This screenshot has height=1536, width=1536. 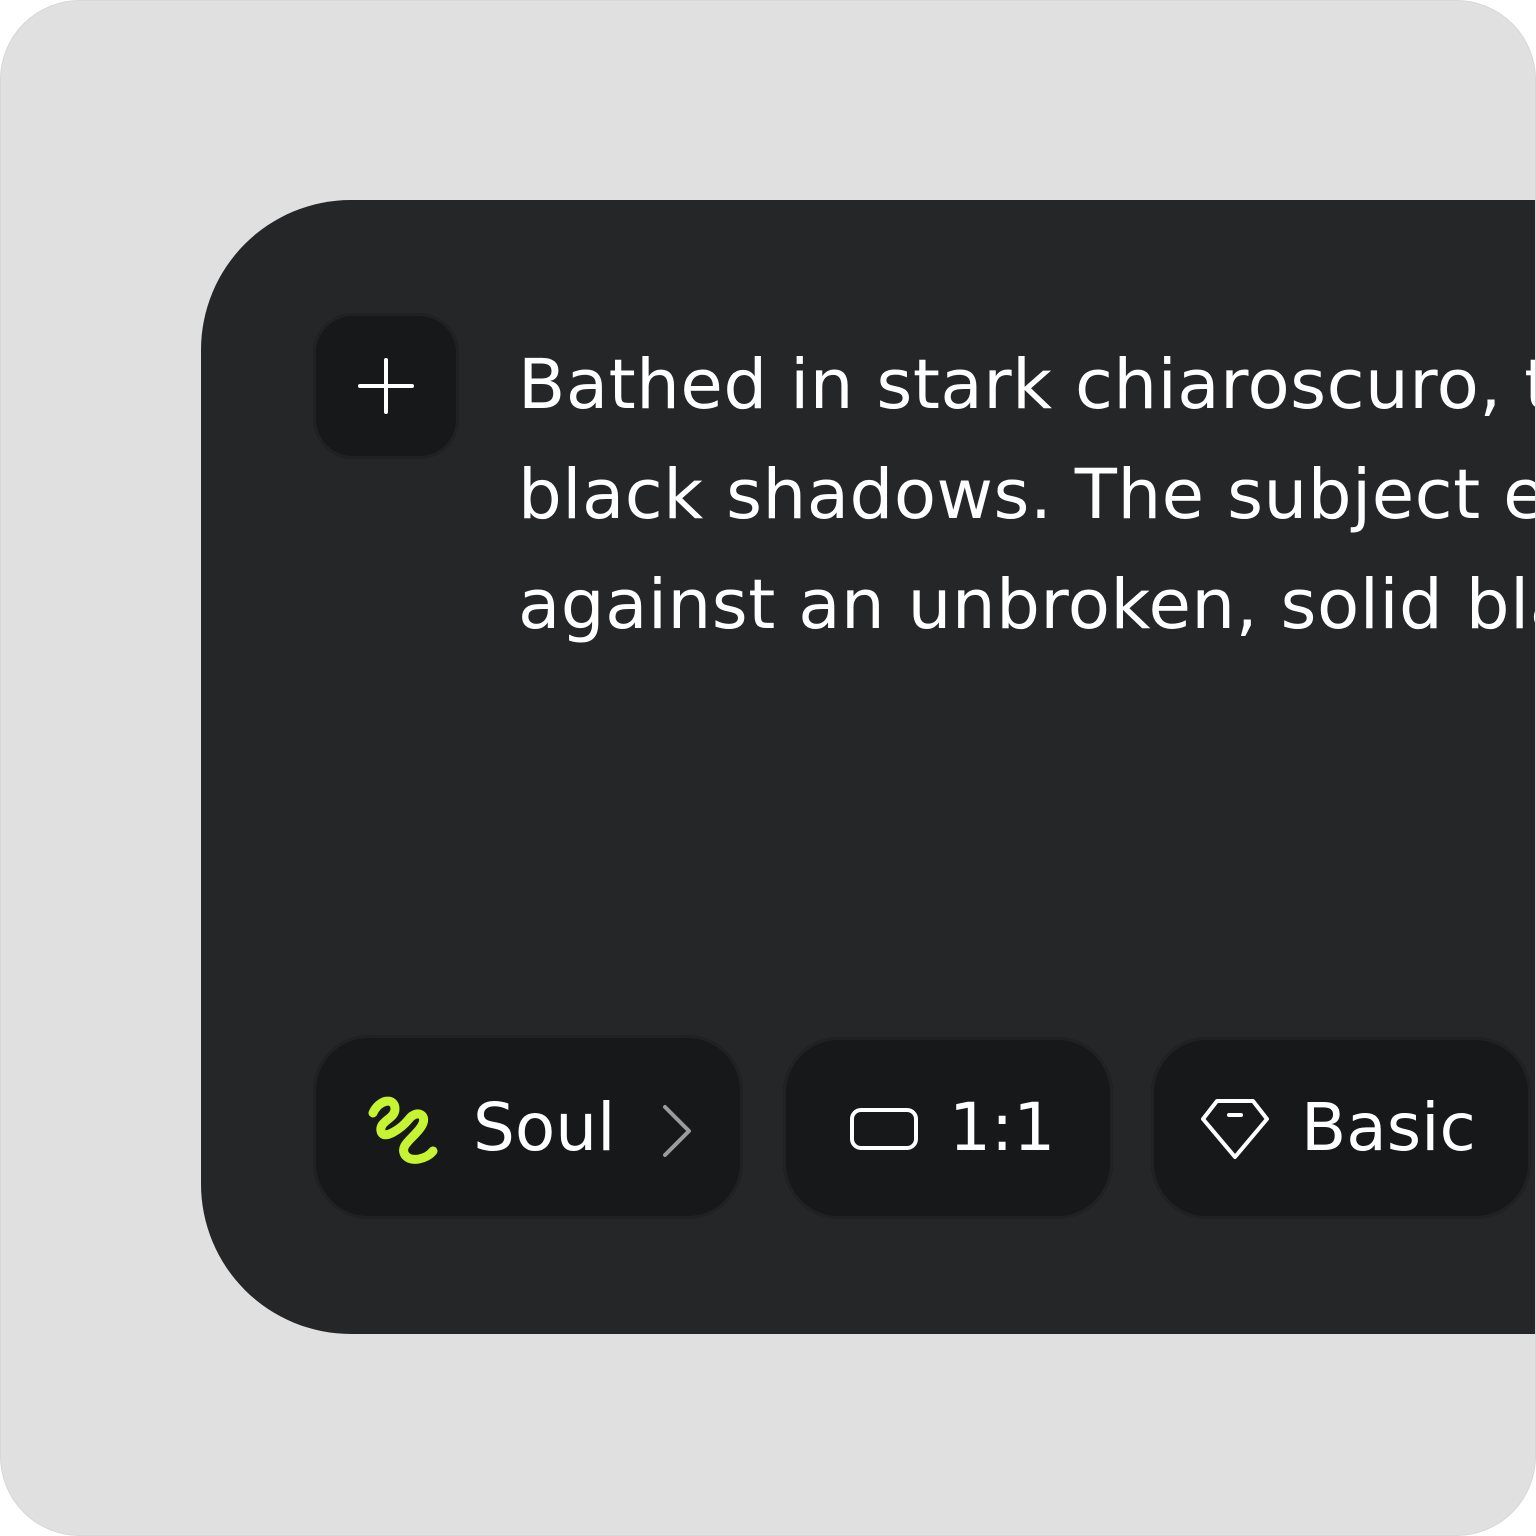 What do you see at coordinates (403, 1130) in the screenshot?
I see `squiggle-icon` at bounding box center [403, 1130].